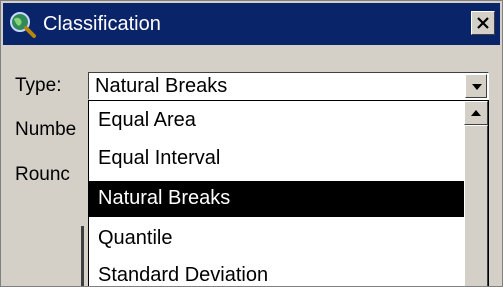  I want to click on close-icon, so click(483, 23).